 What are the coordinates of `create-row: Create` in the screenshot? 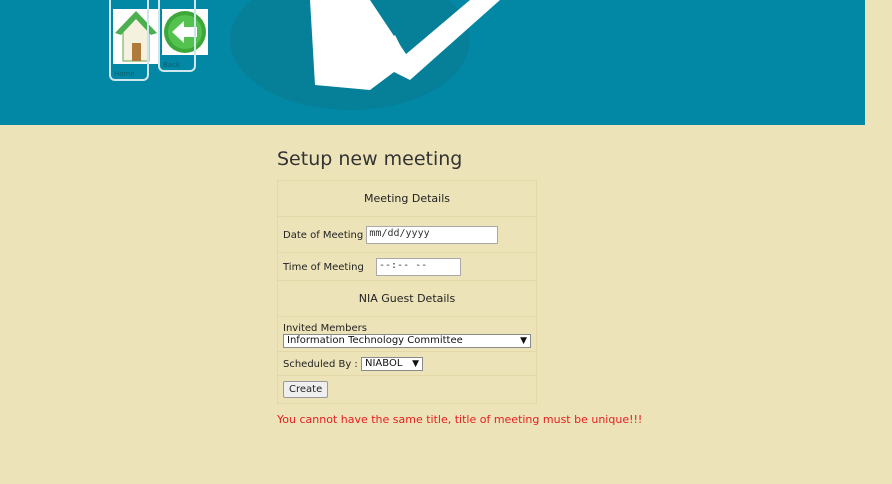 It's located at (407, 389).